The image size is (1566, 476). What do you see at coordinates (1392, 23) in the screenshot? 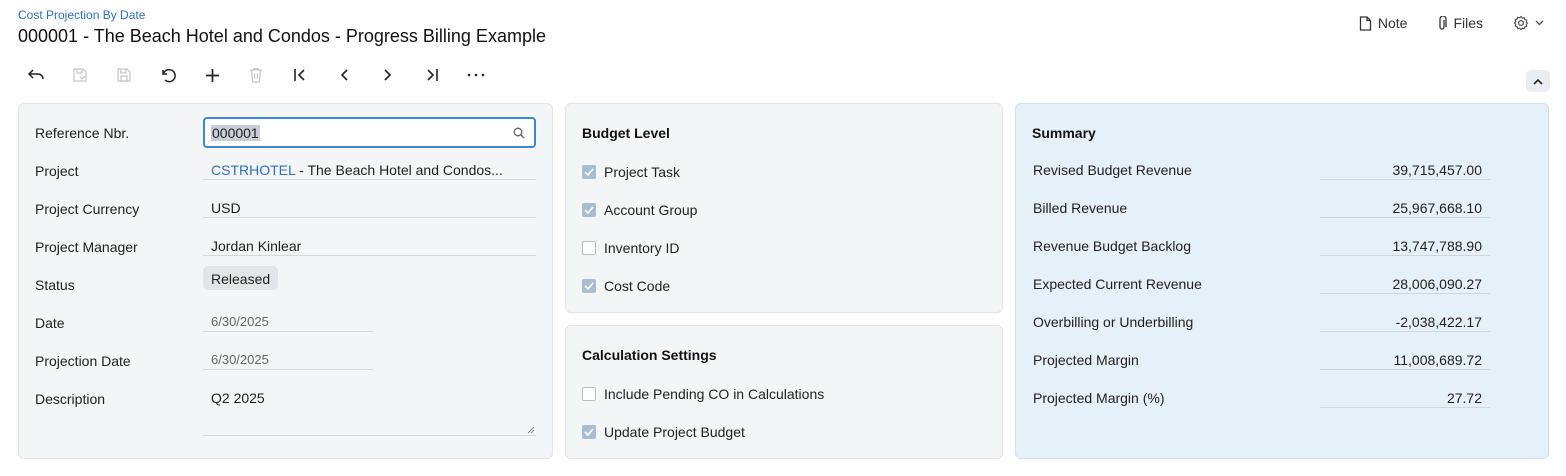
I see `note-label: Note` at bounding box center [1392, 23].